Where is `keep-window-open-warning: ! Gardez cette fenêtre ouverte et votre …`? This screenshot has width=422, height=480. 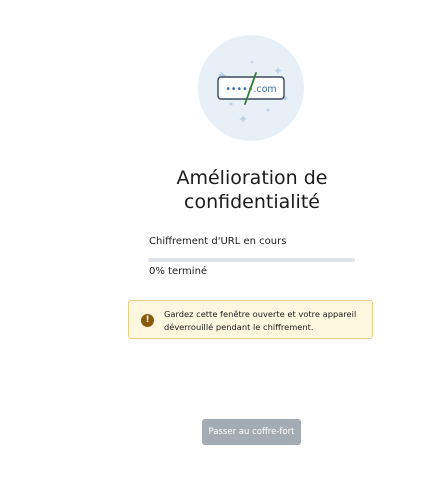 keep-window-open-warning: ! Gardez cette fenêtre ouverte et votre … is located at coordinates (250, 319).